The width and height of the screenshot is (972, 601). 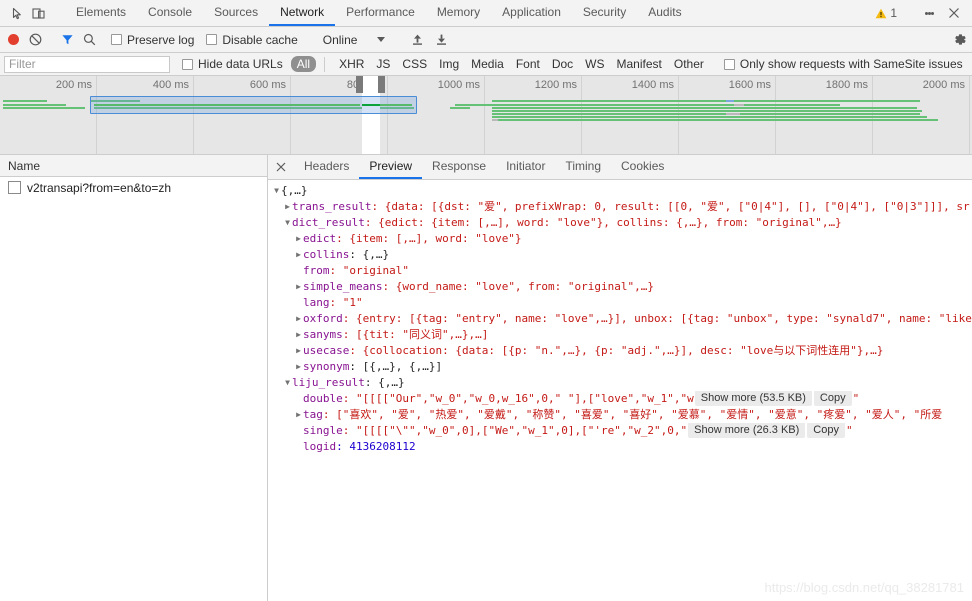 I want to click on close-icon, so click(x=954, y=13).